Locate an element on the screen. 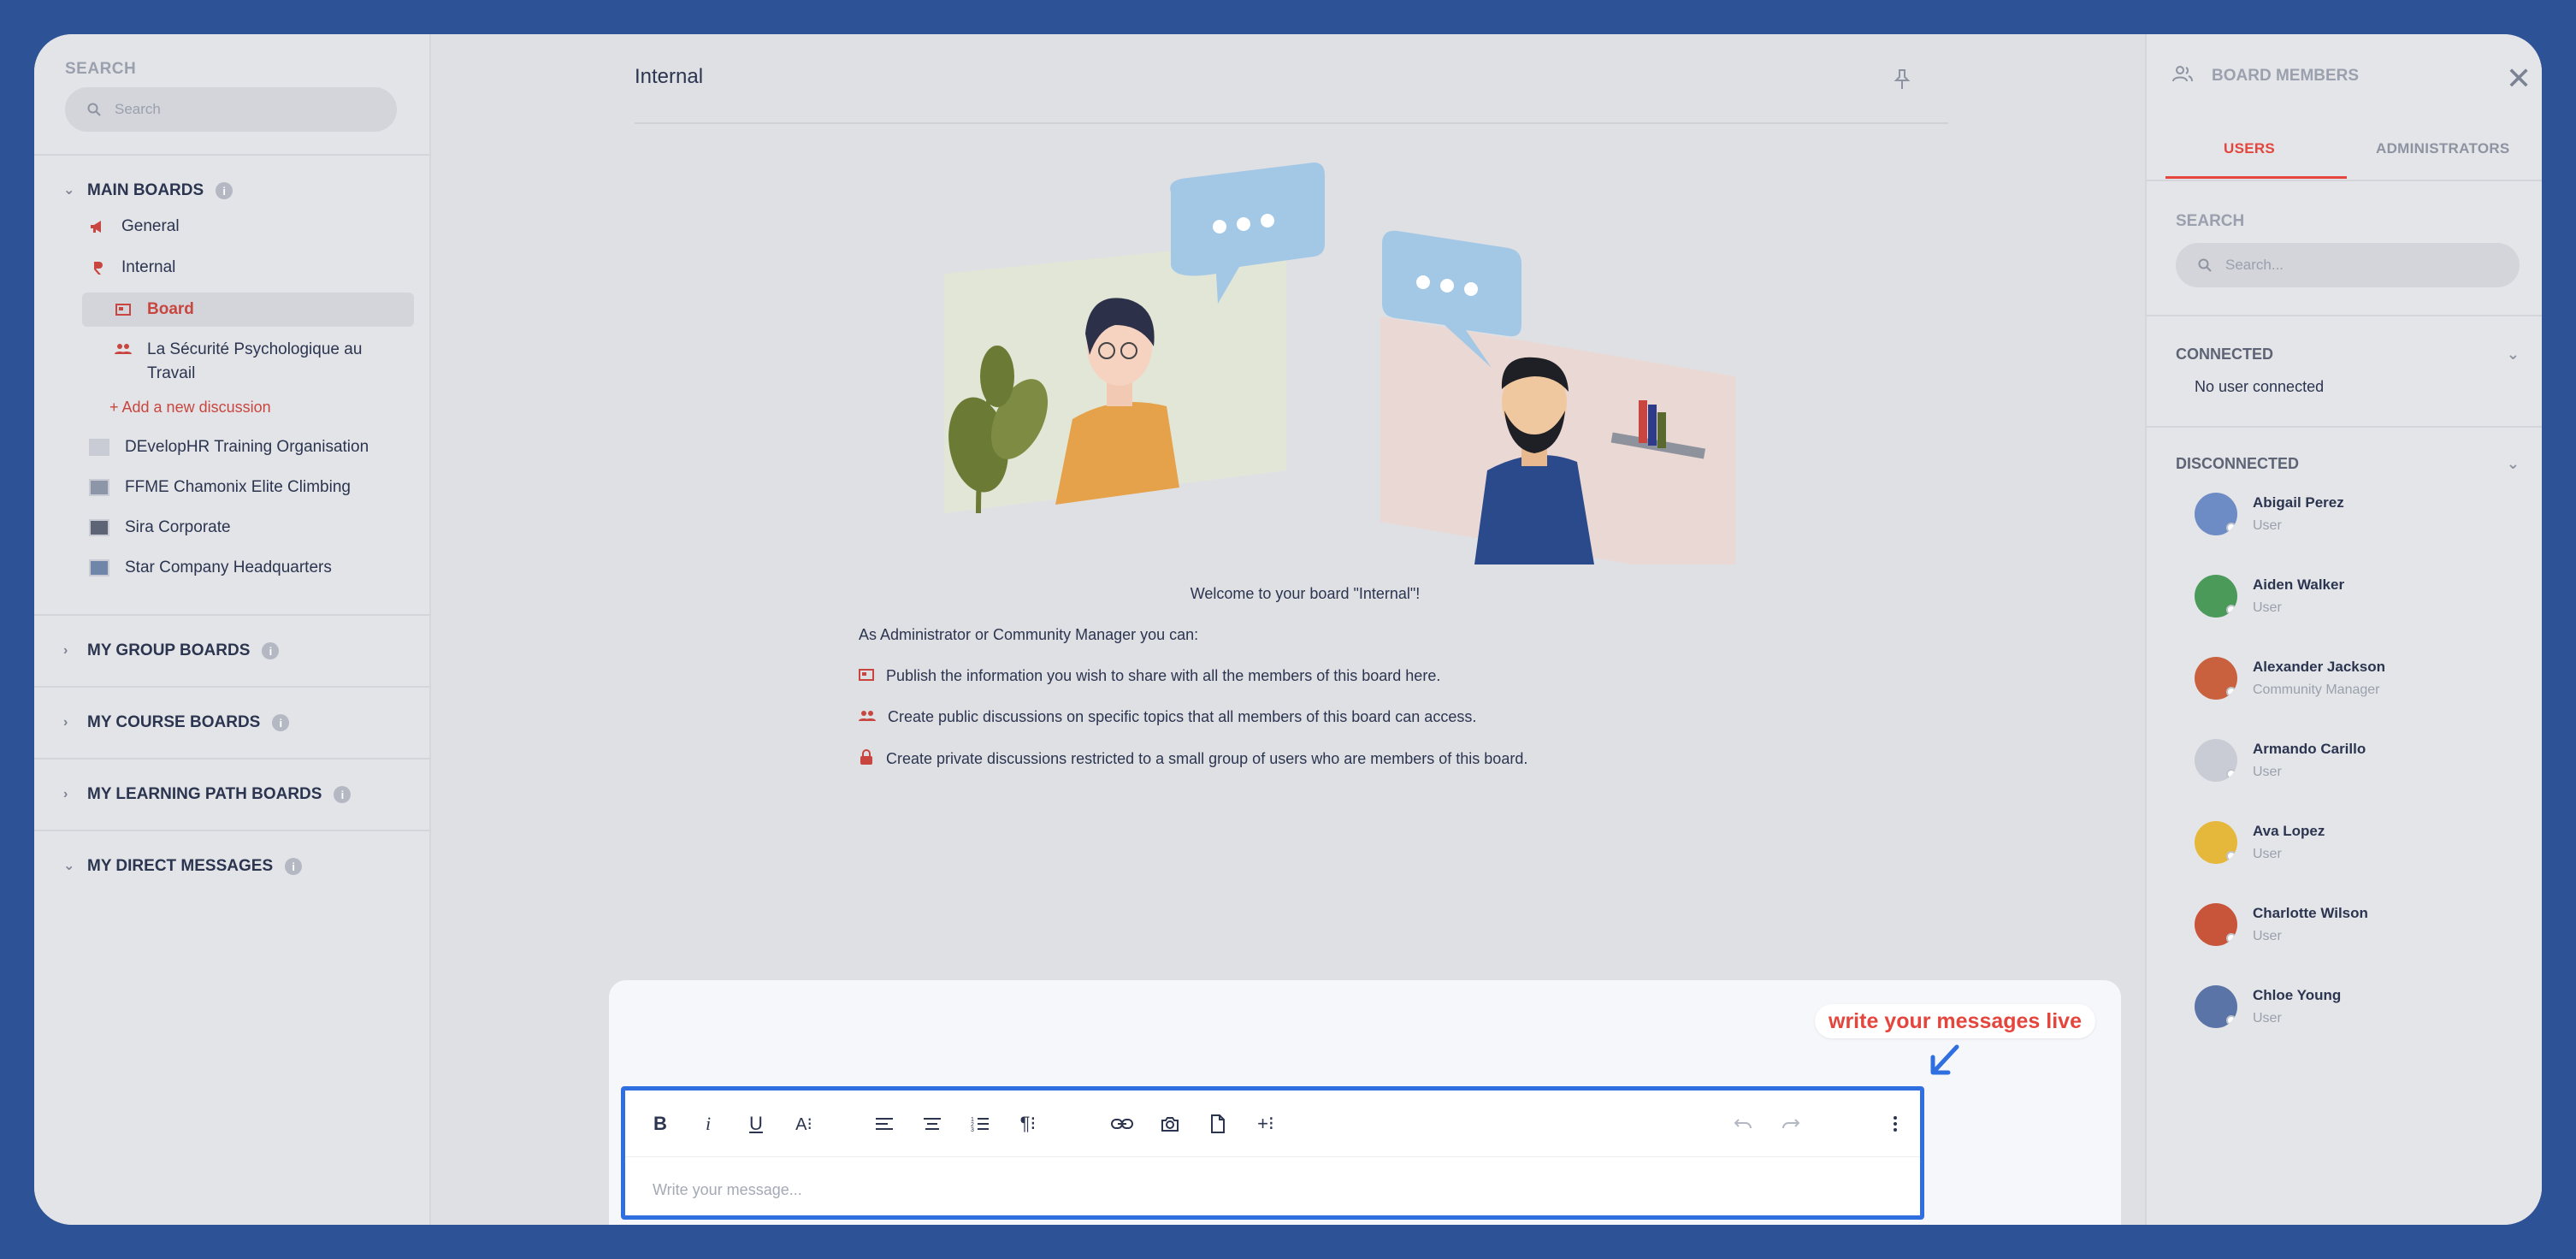 This screenshot has height=1259, width=2576. redo-icon is located at coordinates (1790, 1123).